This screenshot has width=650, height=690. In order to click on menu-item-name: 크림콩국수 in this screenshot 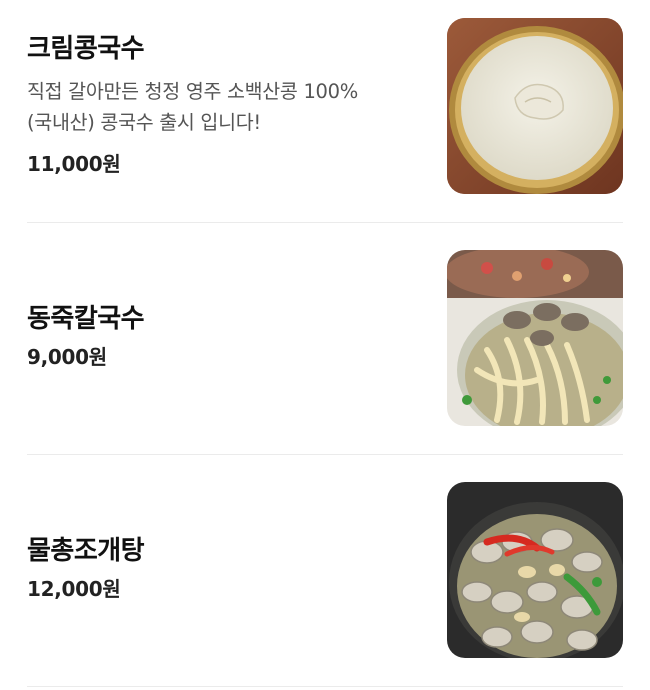, I will do `click(86, 49)`.